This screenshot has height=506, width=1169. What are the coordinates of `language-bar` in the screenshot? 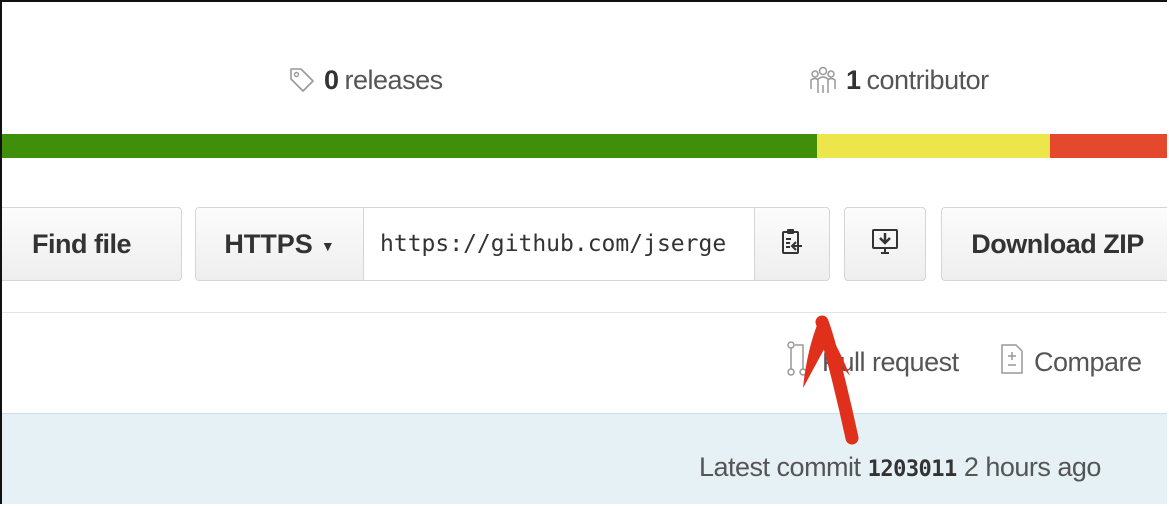 It's located at (584, 146).